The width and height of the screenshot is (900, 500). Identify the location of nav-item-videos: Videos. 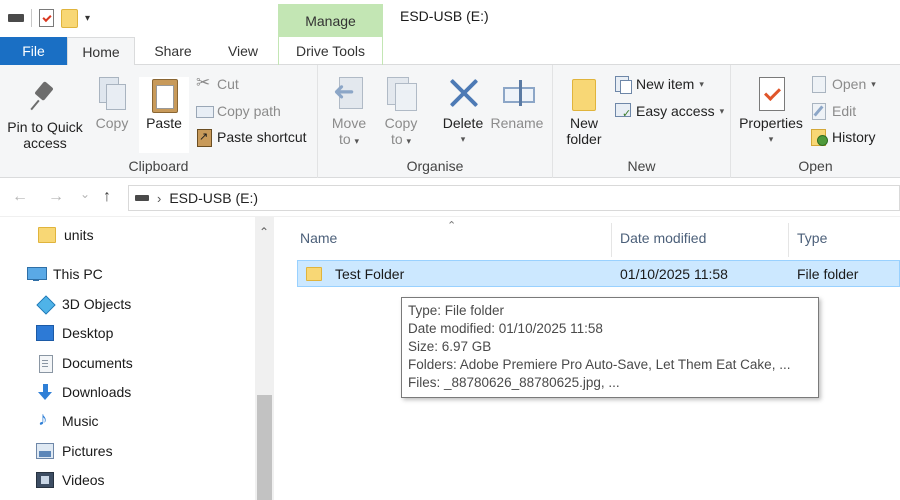
(70, 480).